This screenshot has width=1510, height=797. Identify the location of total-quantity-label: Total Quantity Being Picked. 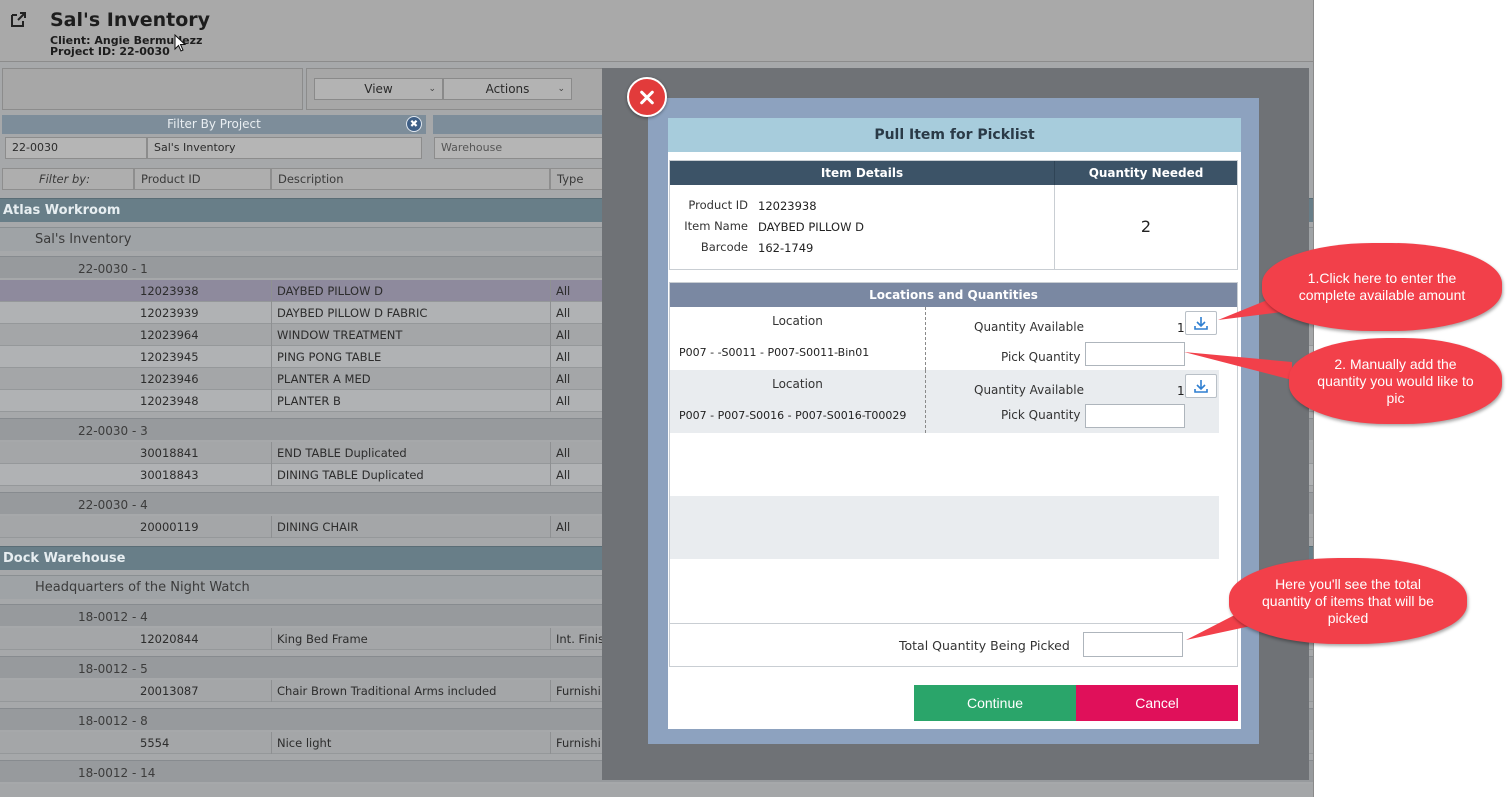
(984, 645).